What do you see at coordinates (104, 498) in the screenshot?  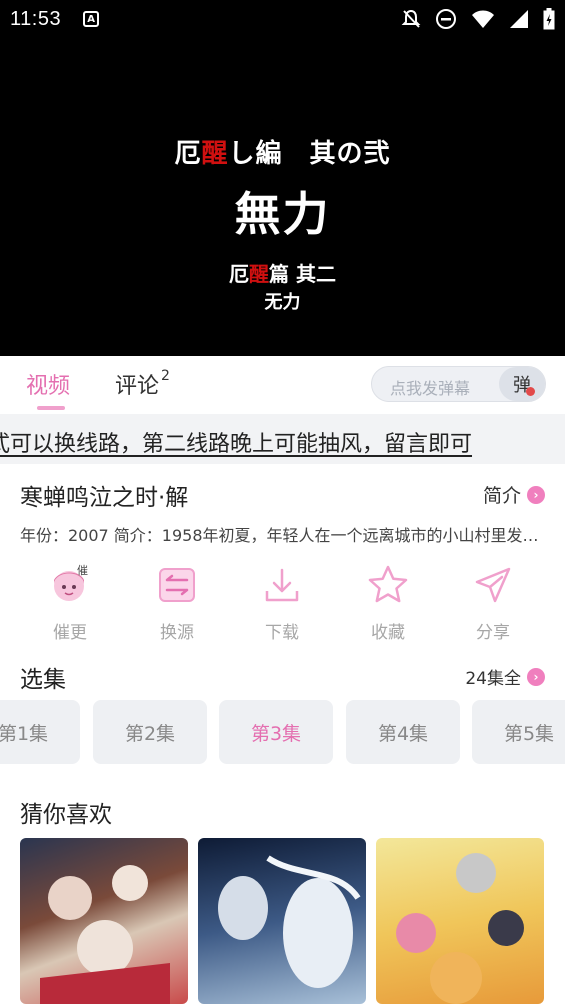 I see `show-title: 寒蝉鸣泣之时·解` at bounding box center [104, 498].